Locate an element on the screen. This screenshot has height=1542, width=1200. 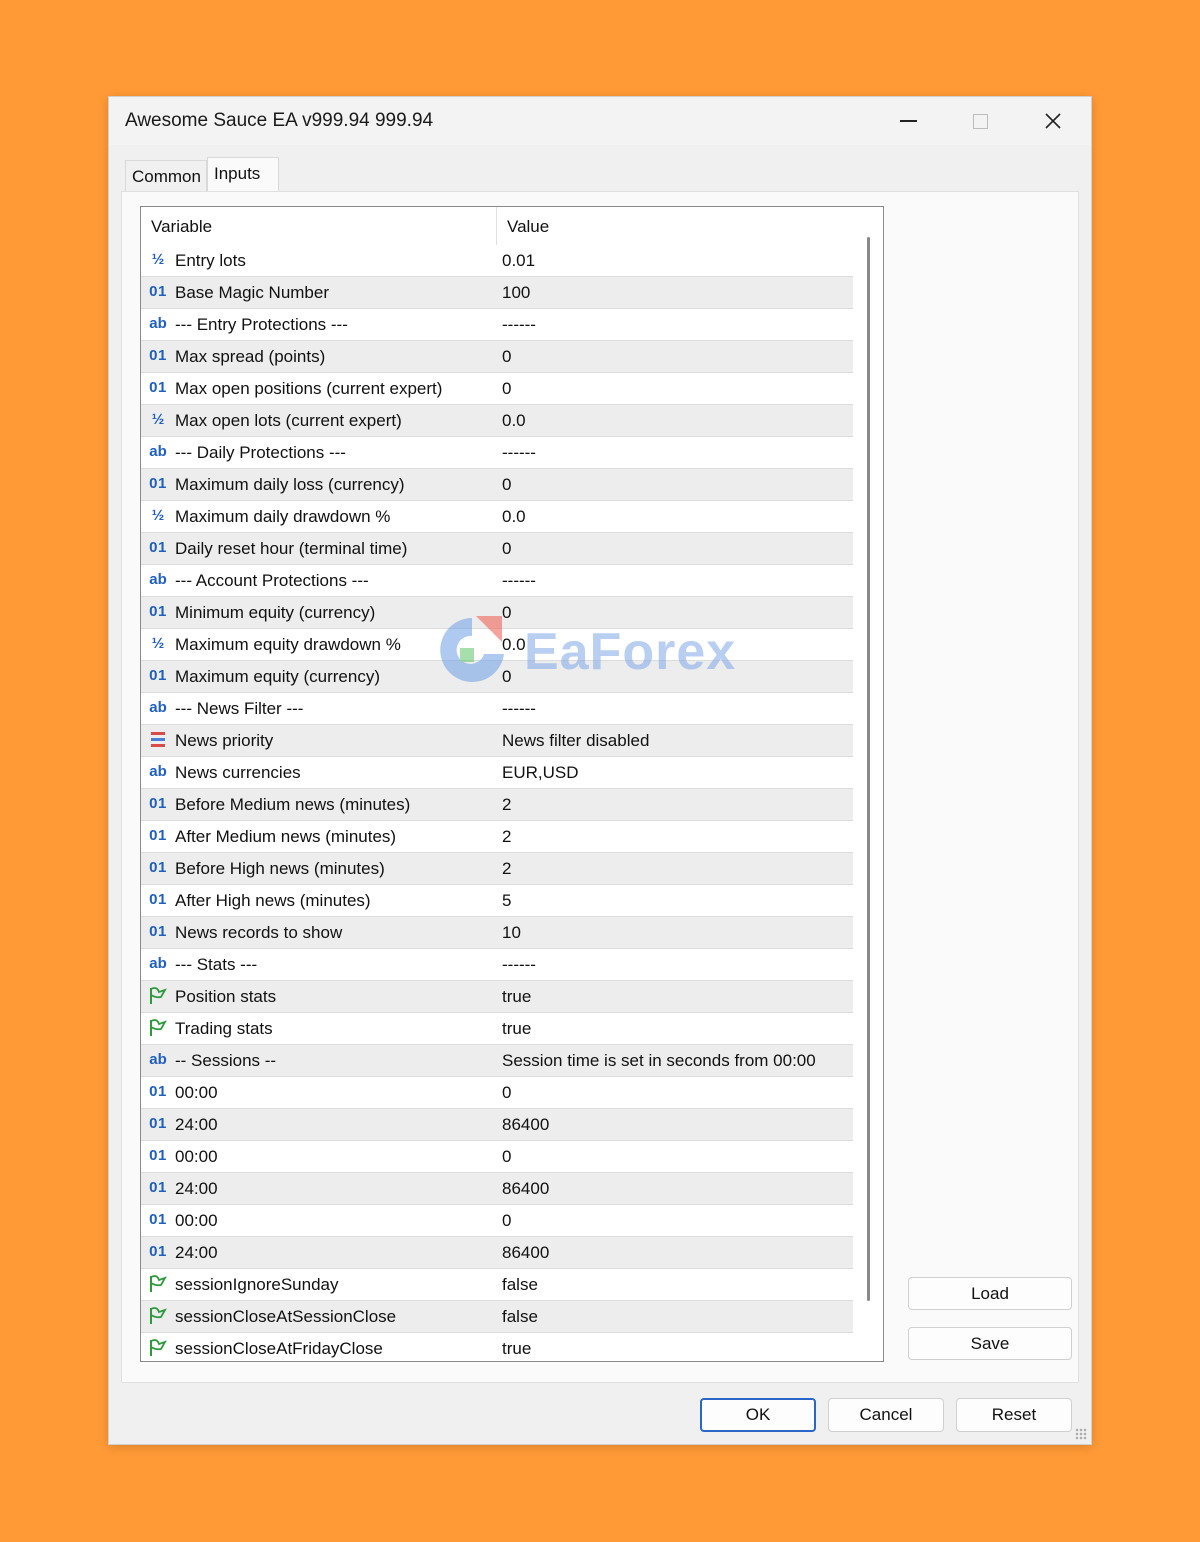
grid-row: News priority News filter disabled is located at coordinates (497, 741).